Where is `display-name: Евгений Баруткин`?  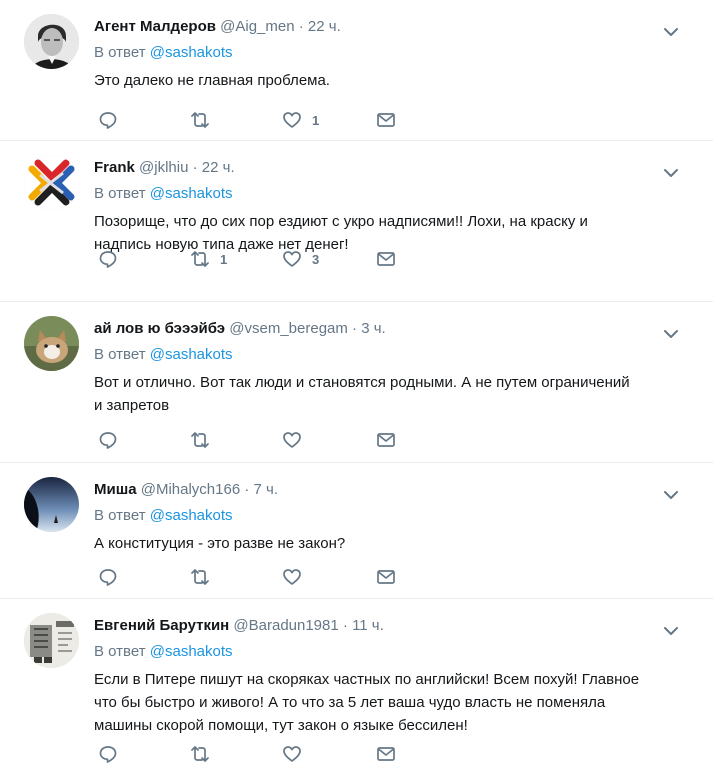
display-name: Евгений Баруткин is located at coordinates (161, 625).